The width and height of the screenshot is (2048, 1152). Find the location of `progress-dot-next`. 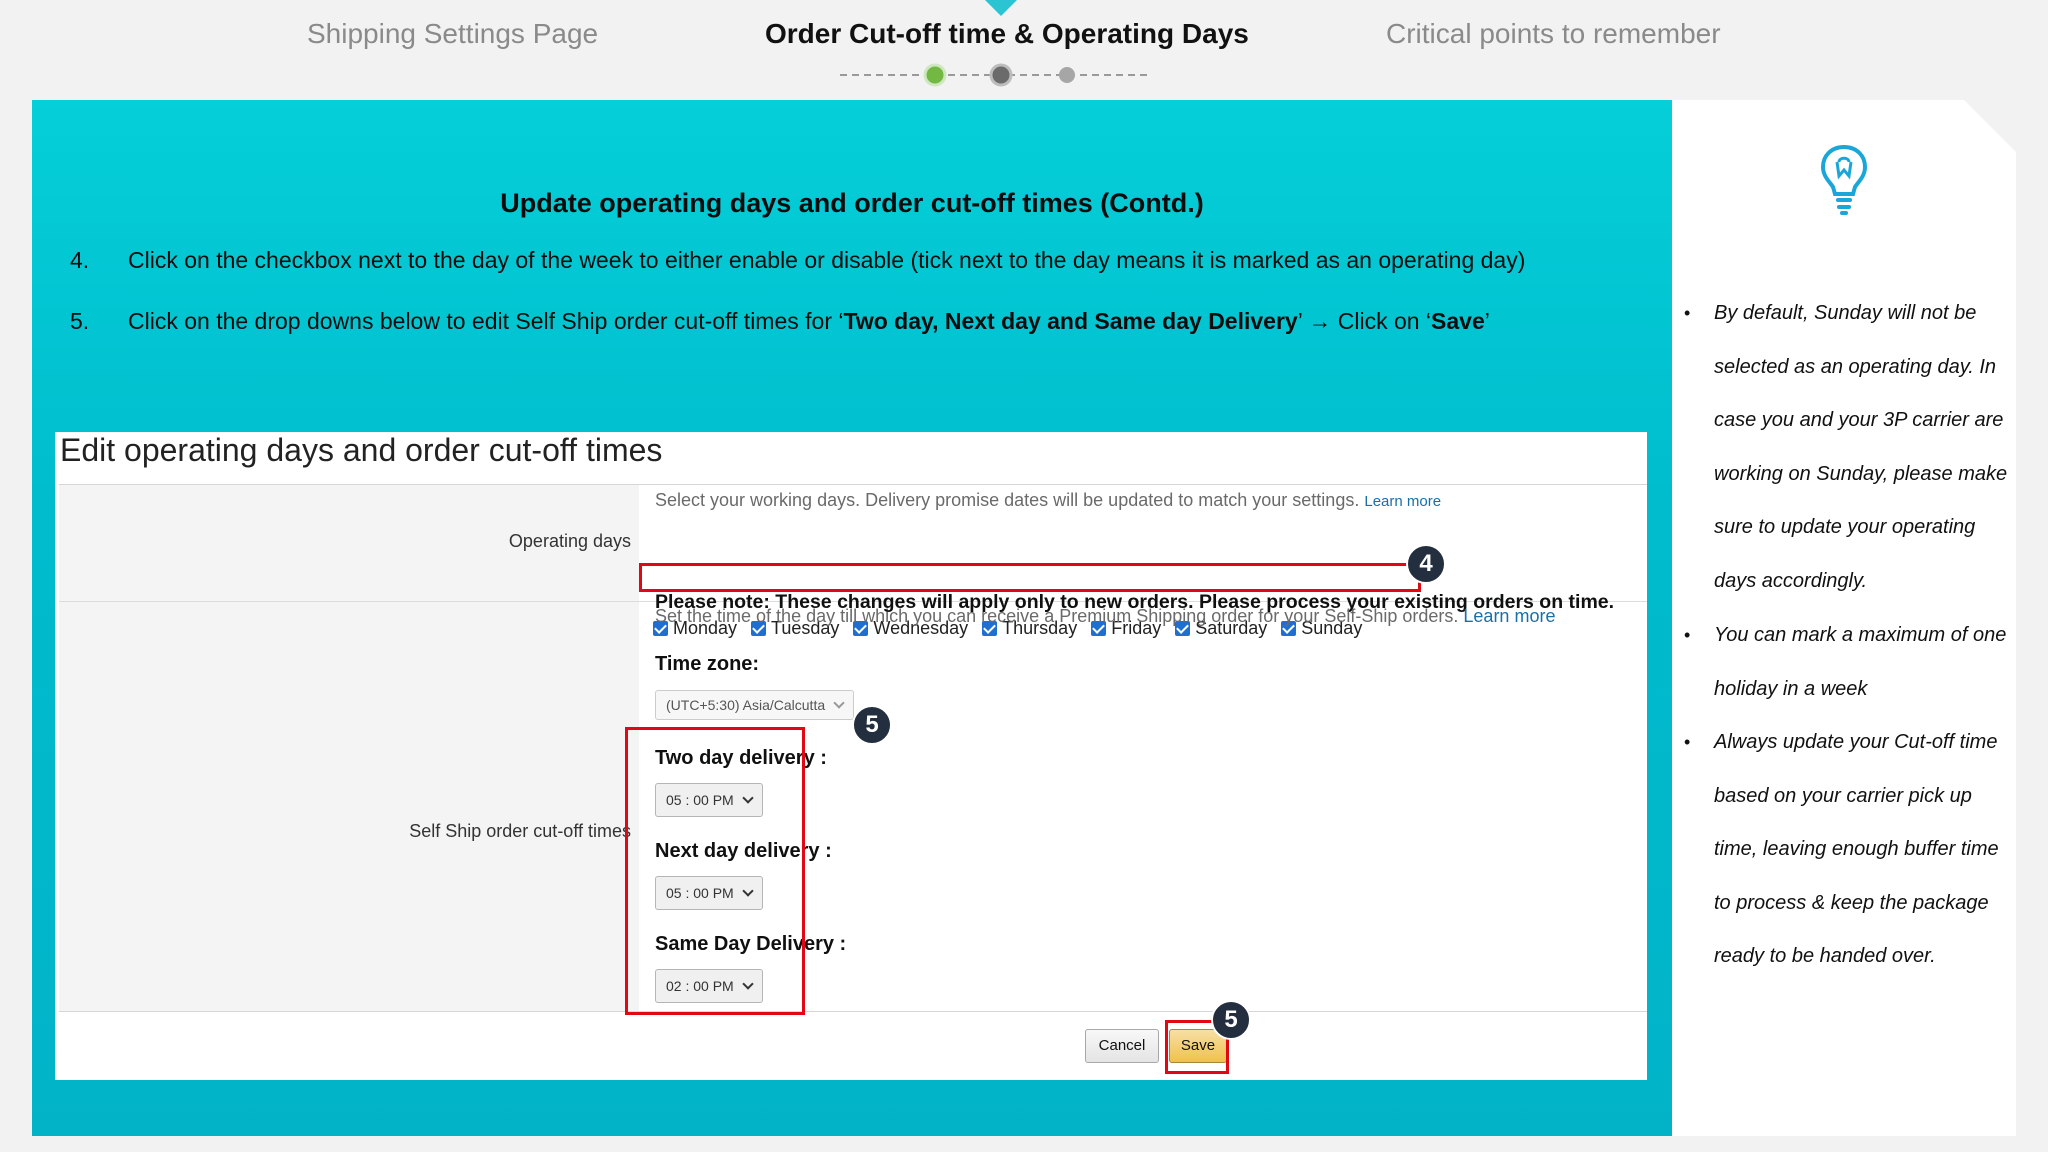

progress-dot-next is located at coordinates (1067, 75).